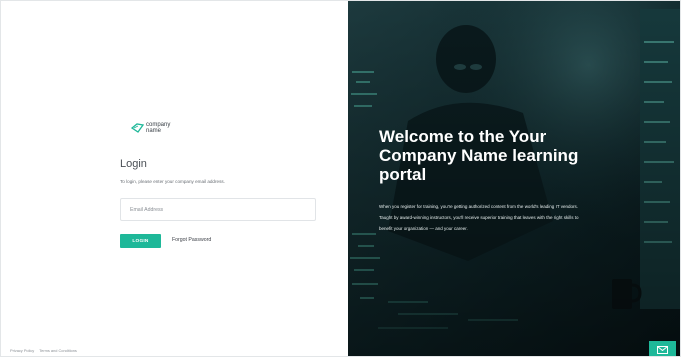 Image resolution: width=681 pixels, height=357 pixels. I want to click on logo-text: company name, so click(158, 128).